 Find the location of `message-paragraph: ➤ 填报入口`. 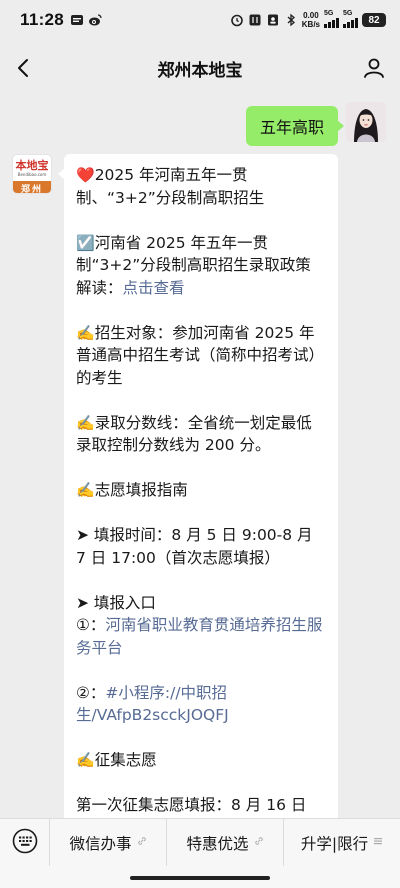

message-paragraph: ➤ 填报入口 is located at coordinates (116, 602).